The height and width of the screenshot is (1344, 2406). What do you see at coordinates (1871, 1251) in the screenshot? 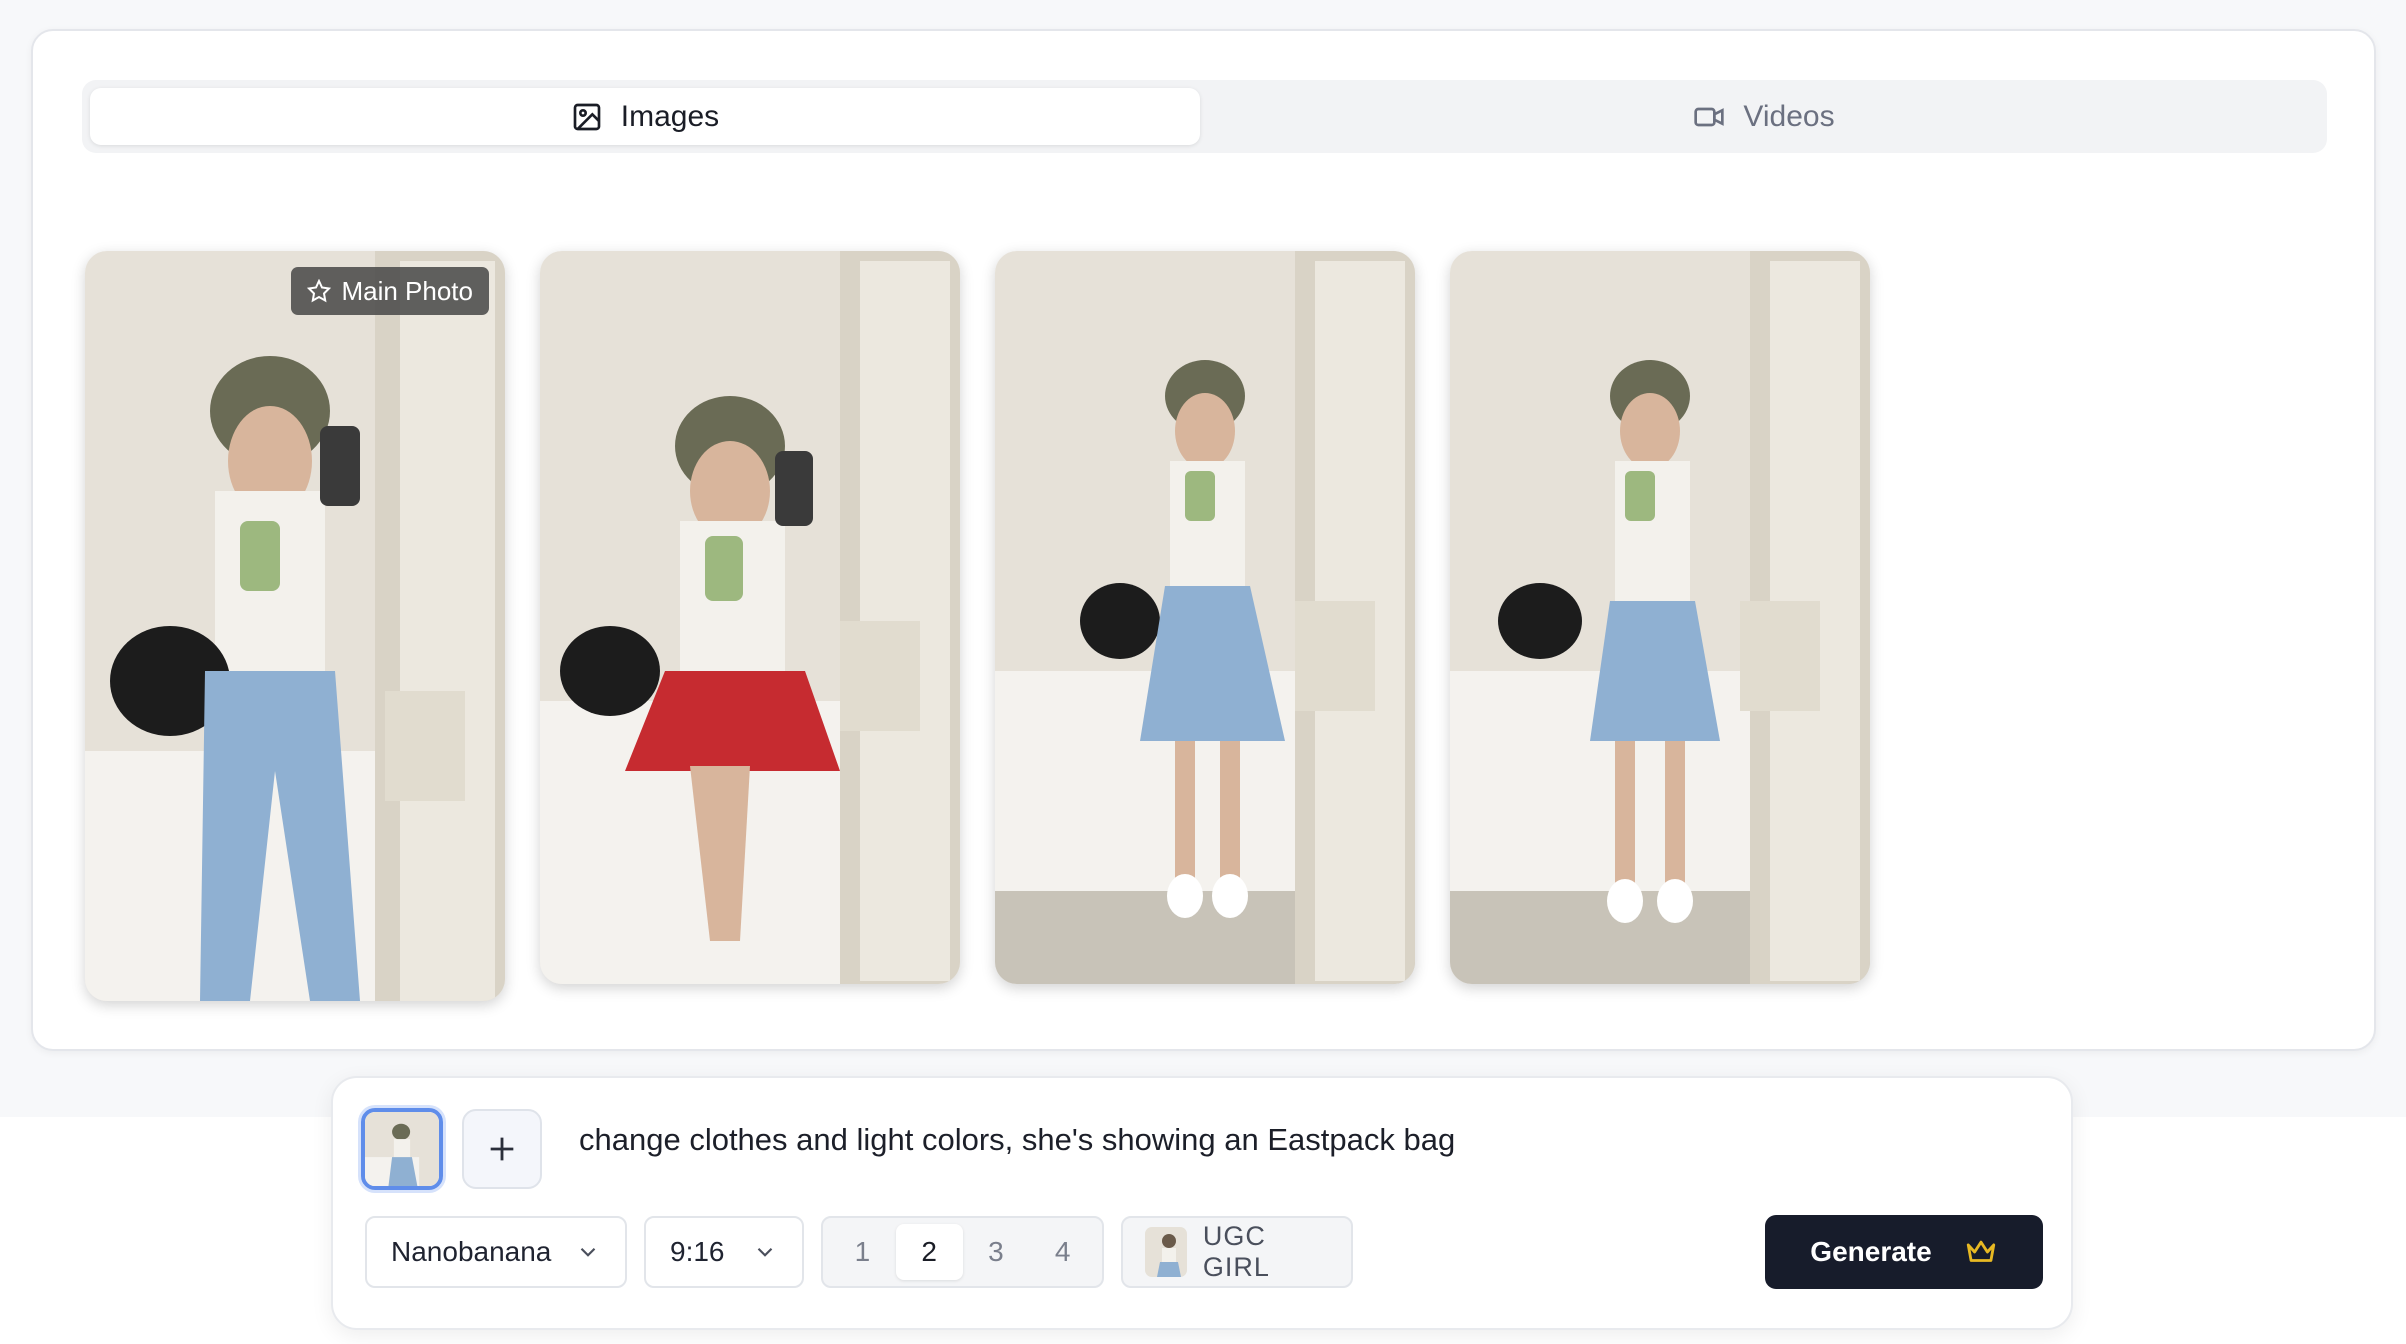
I see `generate-label: Generate` at bounding box center [1871, 1251].